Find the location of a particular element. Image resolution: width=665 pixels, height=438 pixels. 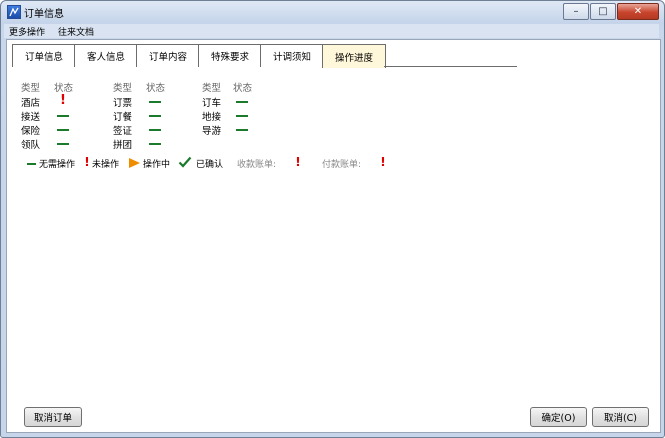

tab-label: 计调须知 is located at coordinates (291, 57).